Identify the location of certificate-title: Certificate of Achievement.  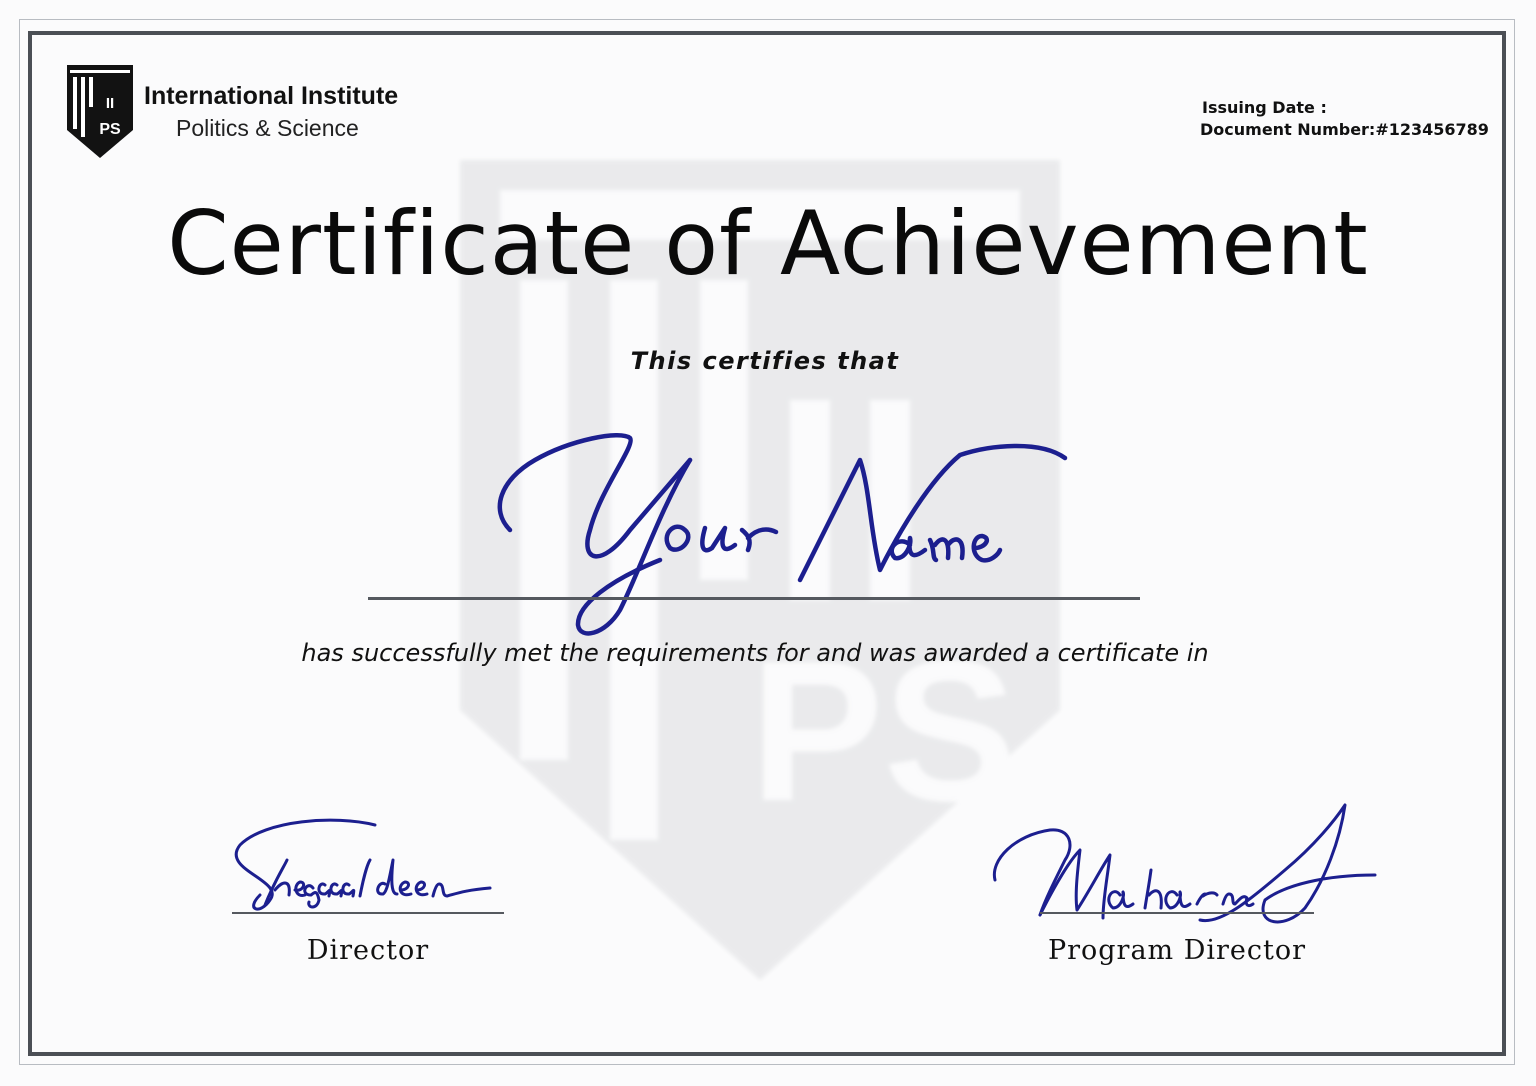
(768, 243).